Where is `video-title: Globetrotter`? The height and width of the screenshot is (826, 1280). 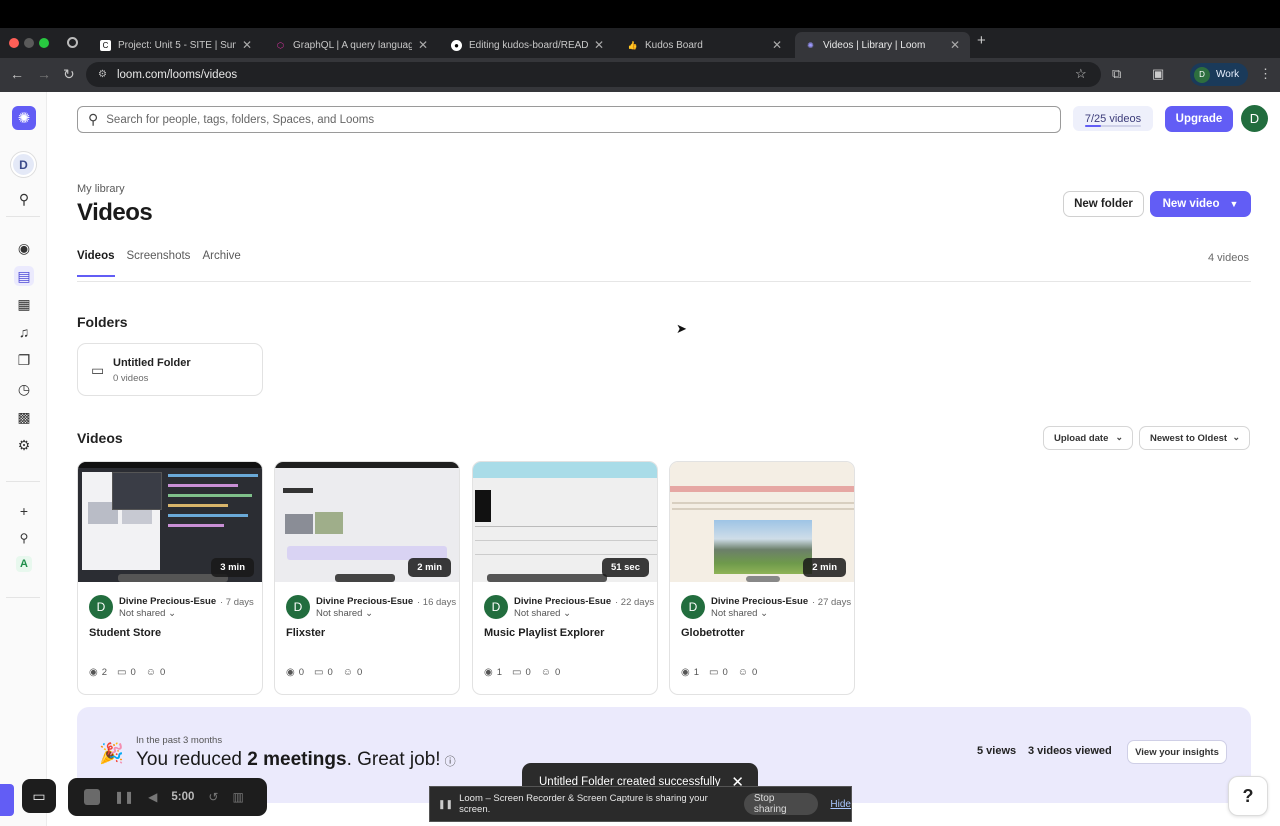 video-title: Globetrotter is located at coordinates (713, 633).